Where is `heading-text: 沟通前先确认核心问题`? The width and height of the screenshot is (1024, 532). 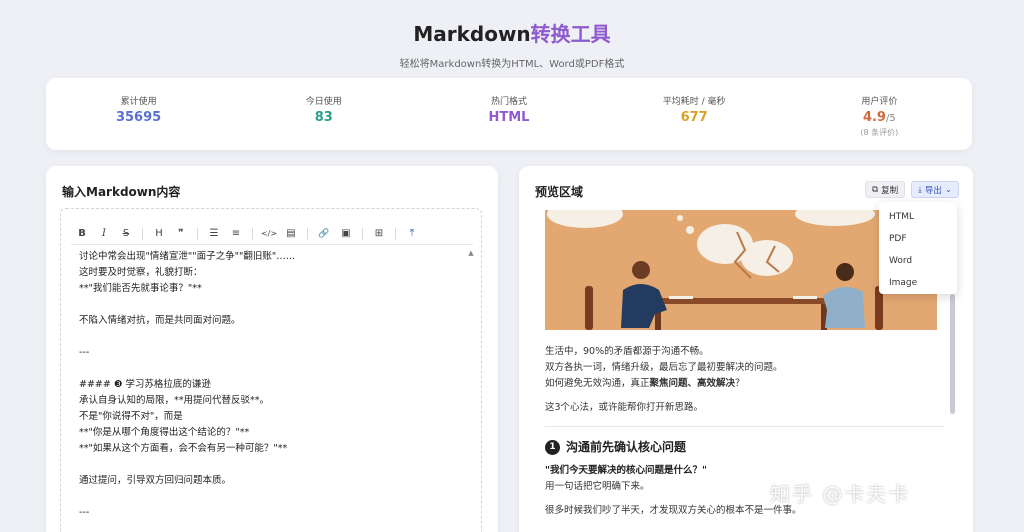
heading-text: 沟通前先确认核心问题 is located at coordinates (626, 447).